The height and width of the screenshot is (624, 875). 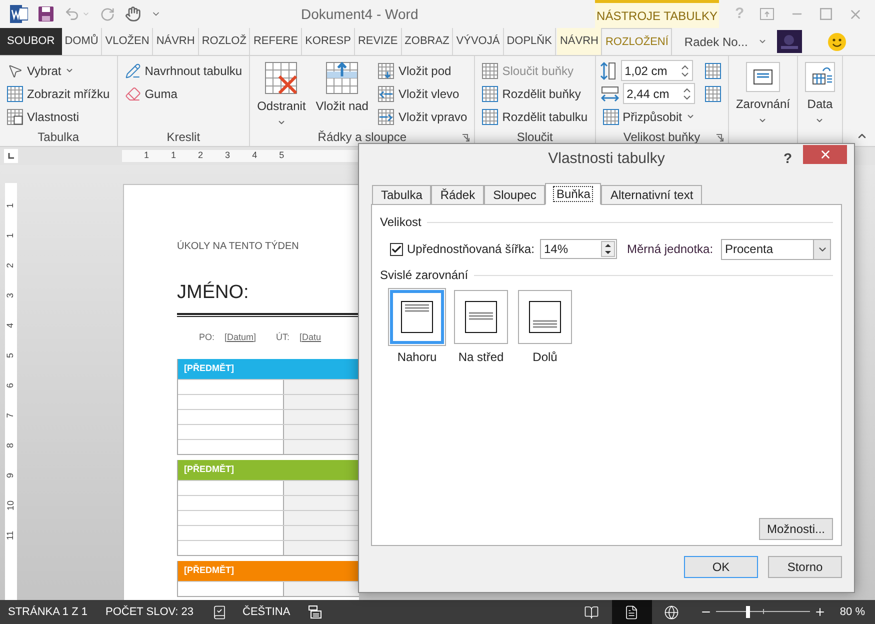 I want to click on alignment-label: Nahoru, so click(x=417, y=357).